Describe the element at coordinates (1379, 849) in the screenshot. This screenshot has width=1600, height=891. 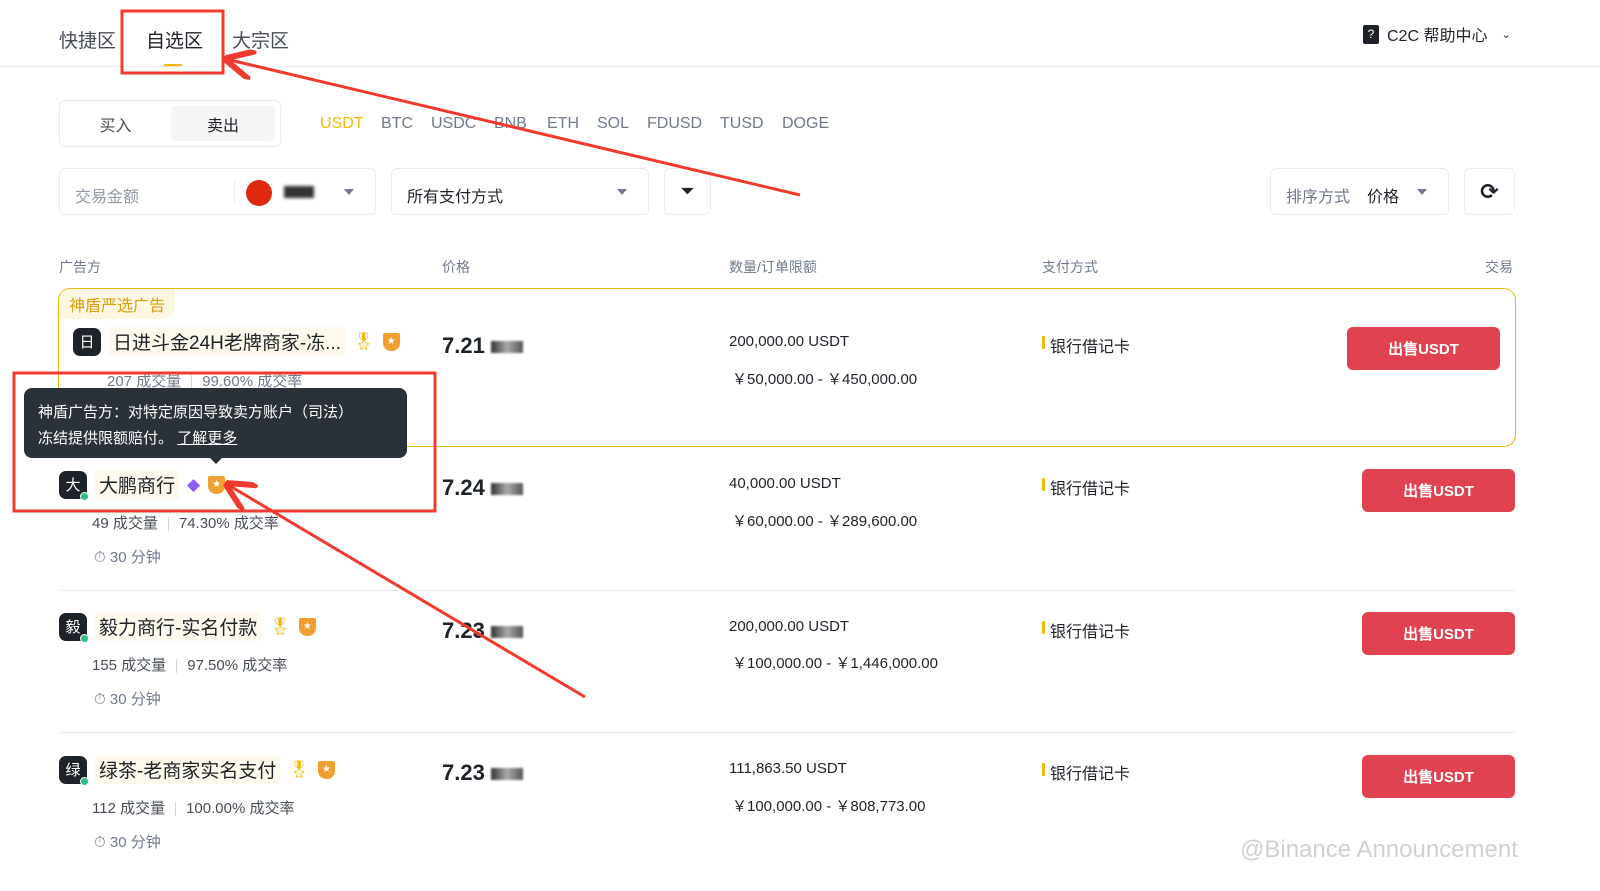
I see `watermark: @Binance Announcement` at that location.